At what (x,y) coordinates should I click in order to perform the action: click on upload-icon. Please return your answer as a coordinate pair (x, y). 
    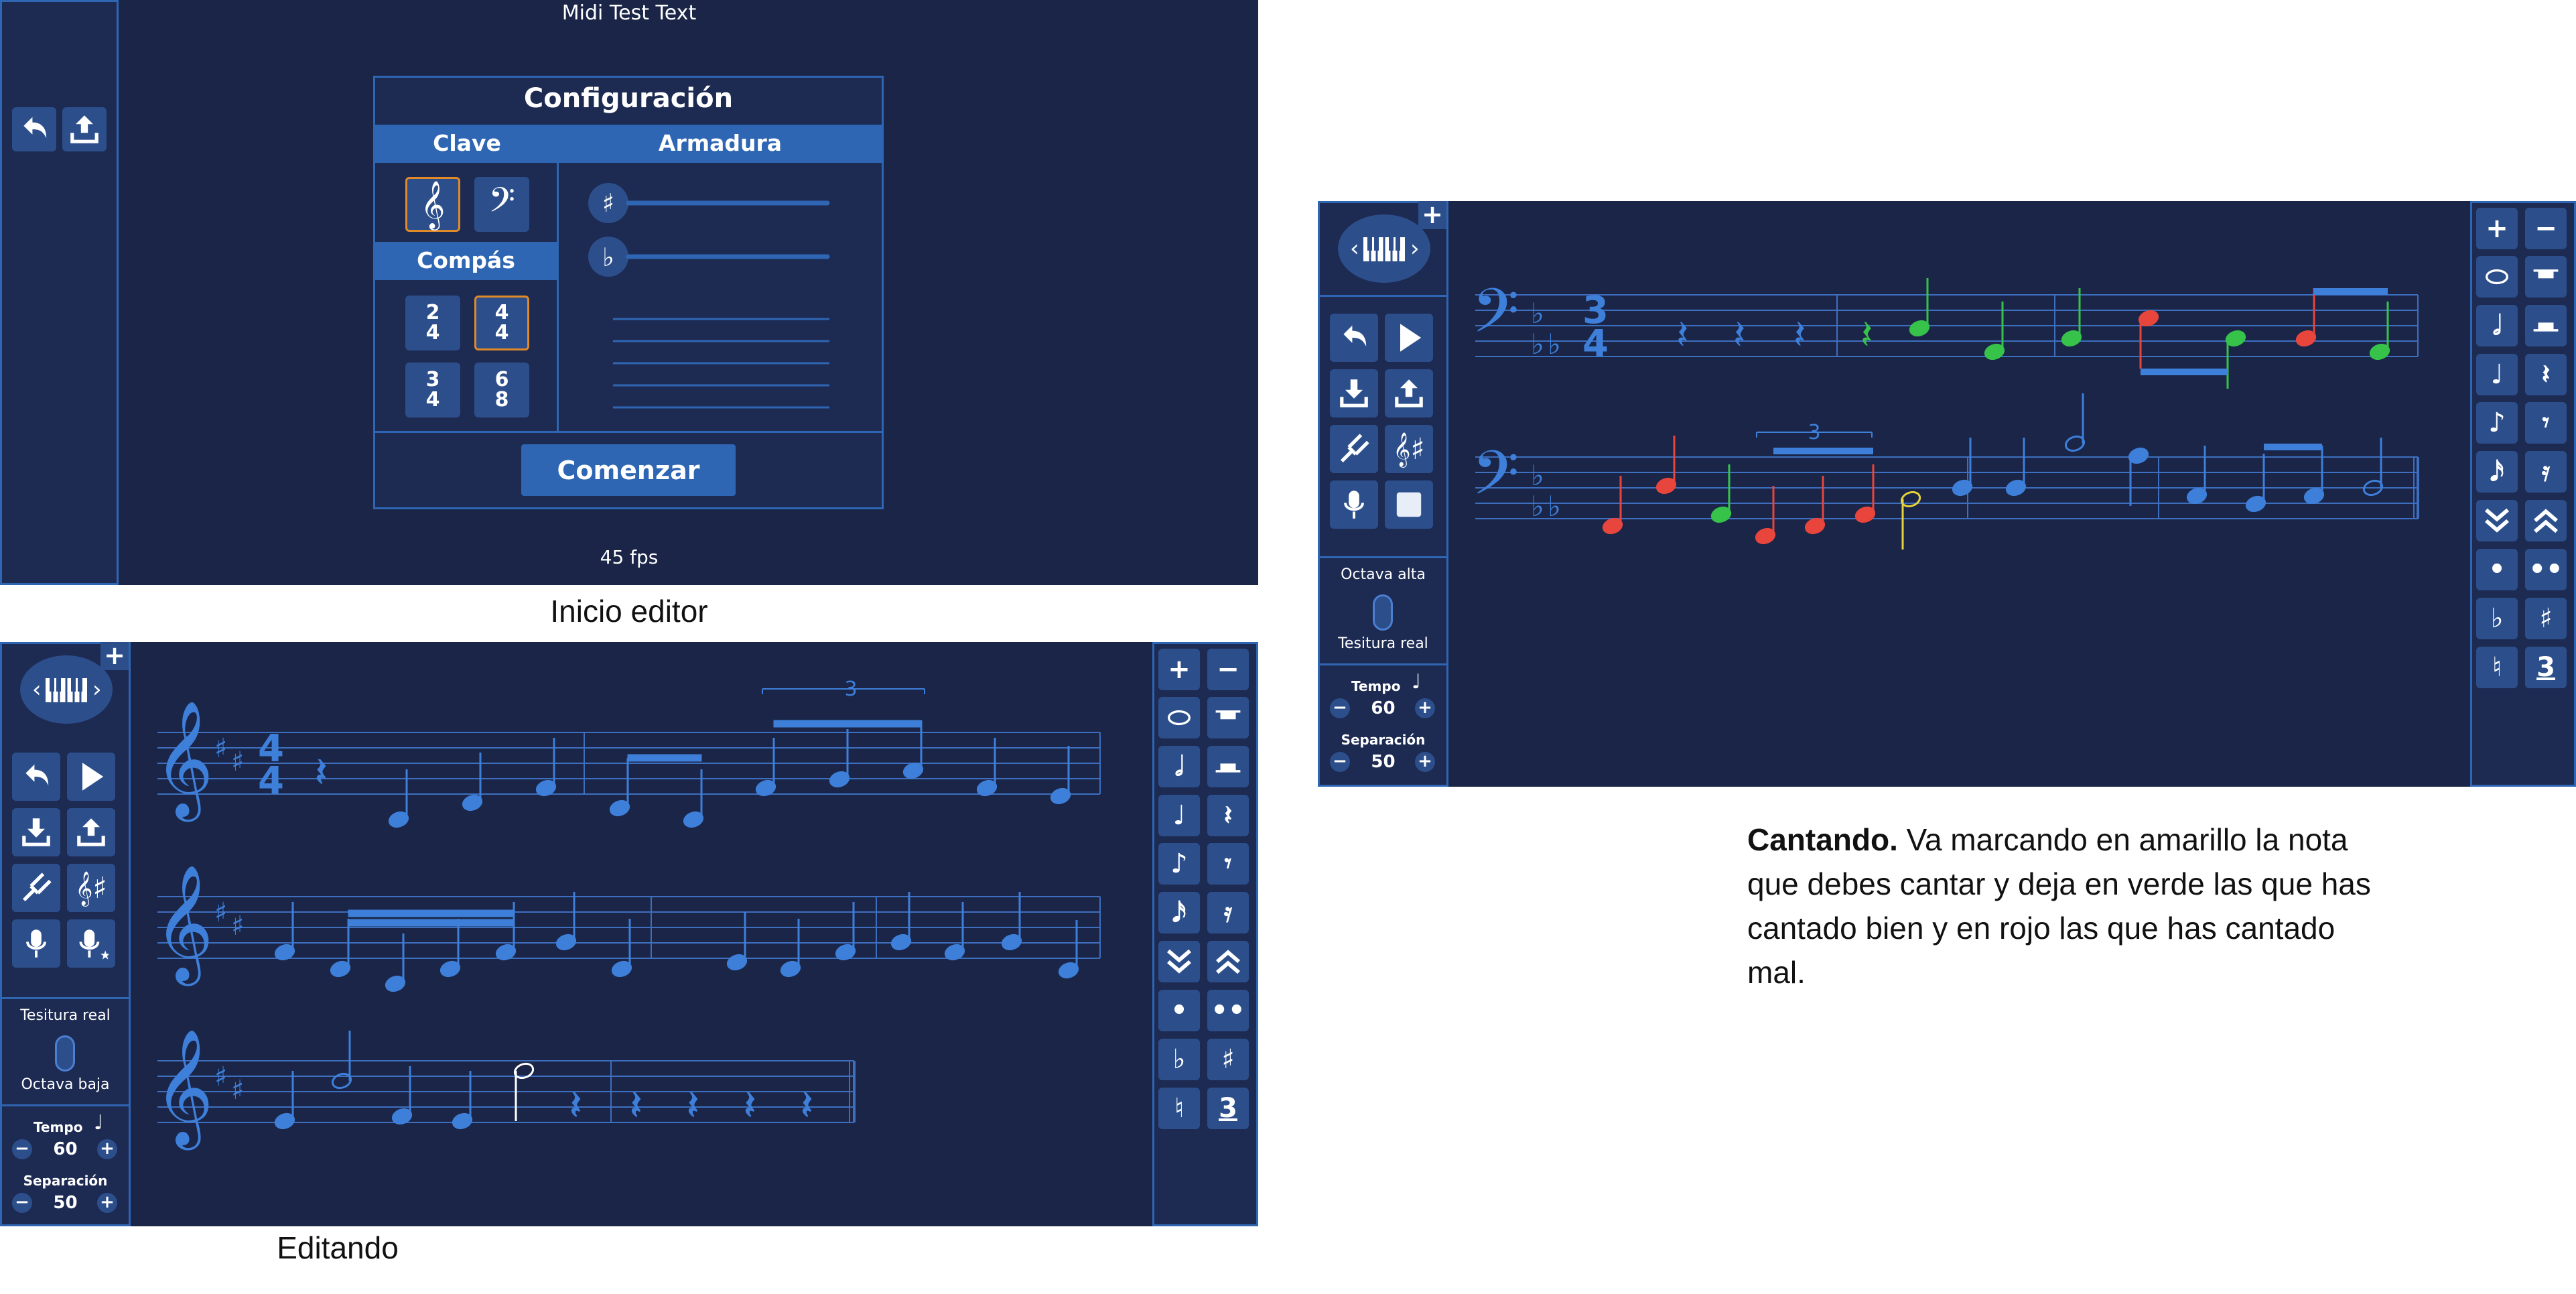
    Looking at the image, I should click on (84, 129).